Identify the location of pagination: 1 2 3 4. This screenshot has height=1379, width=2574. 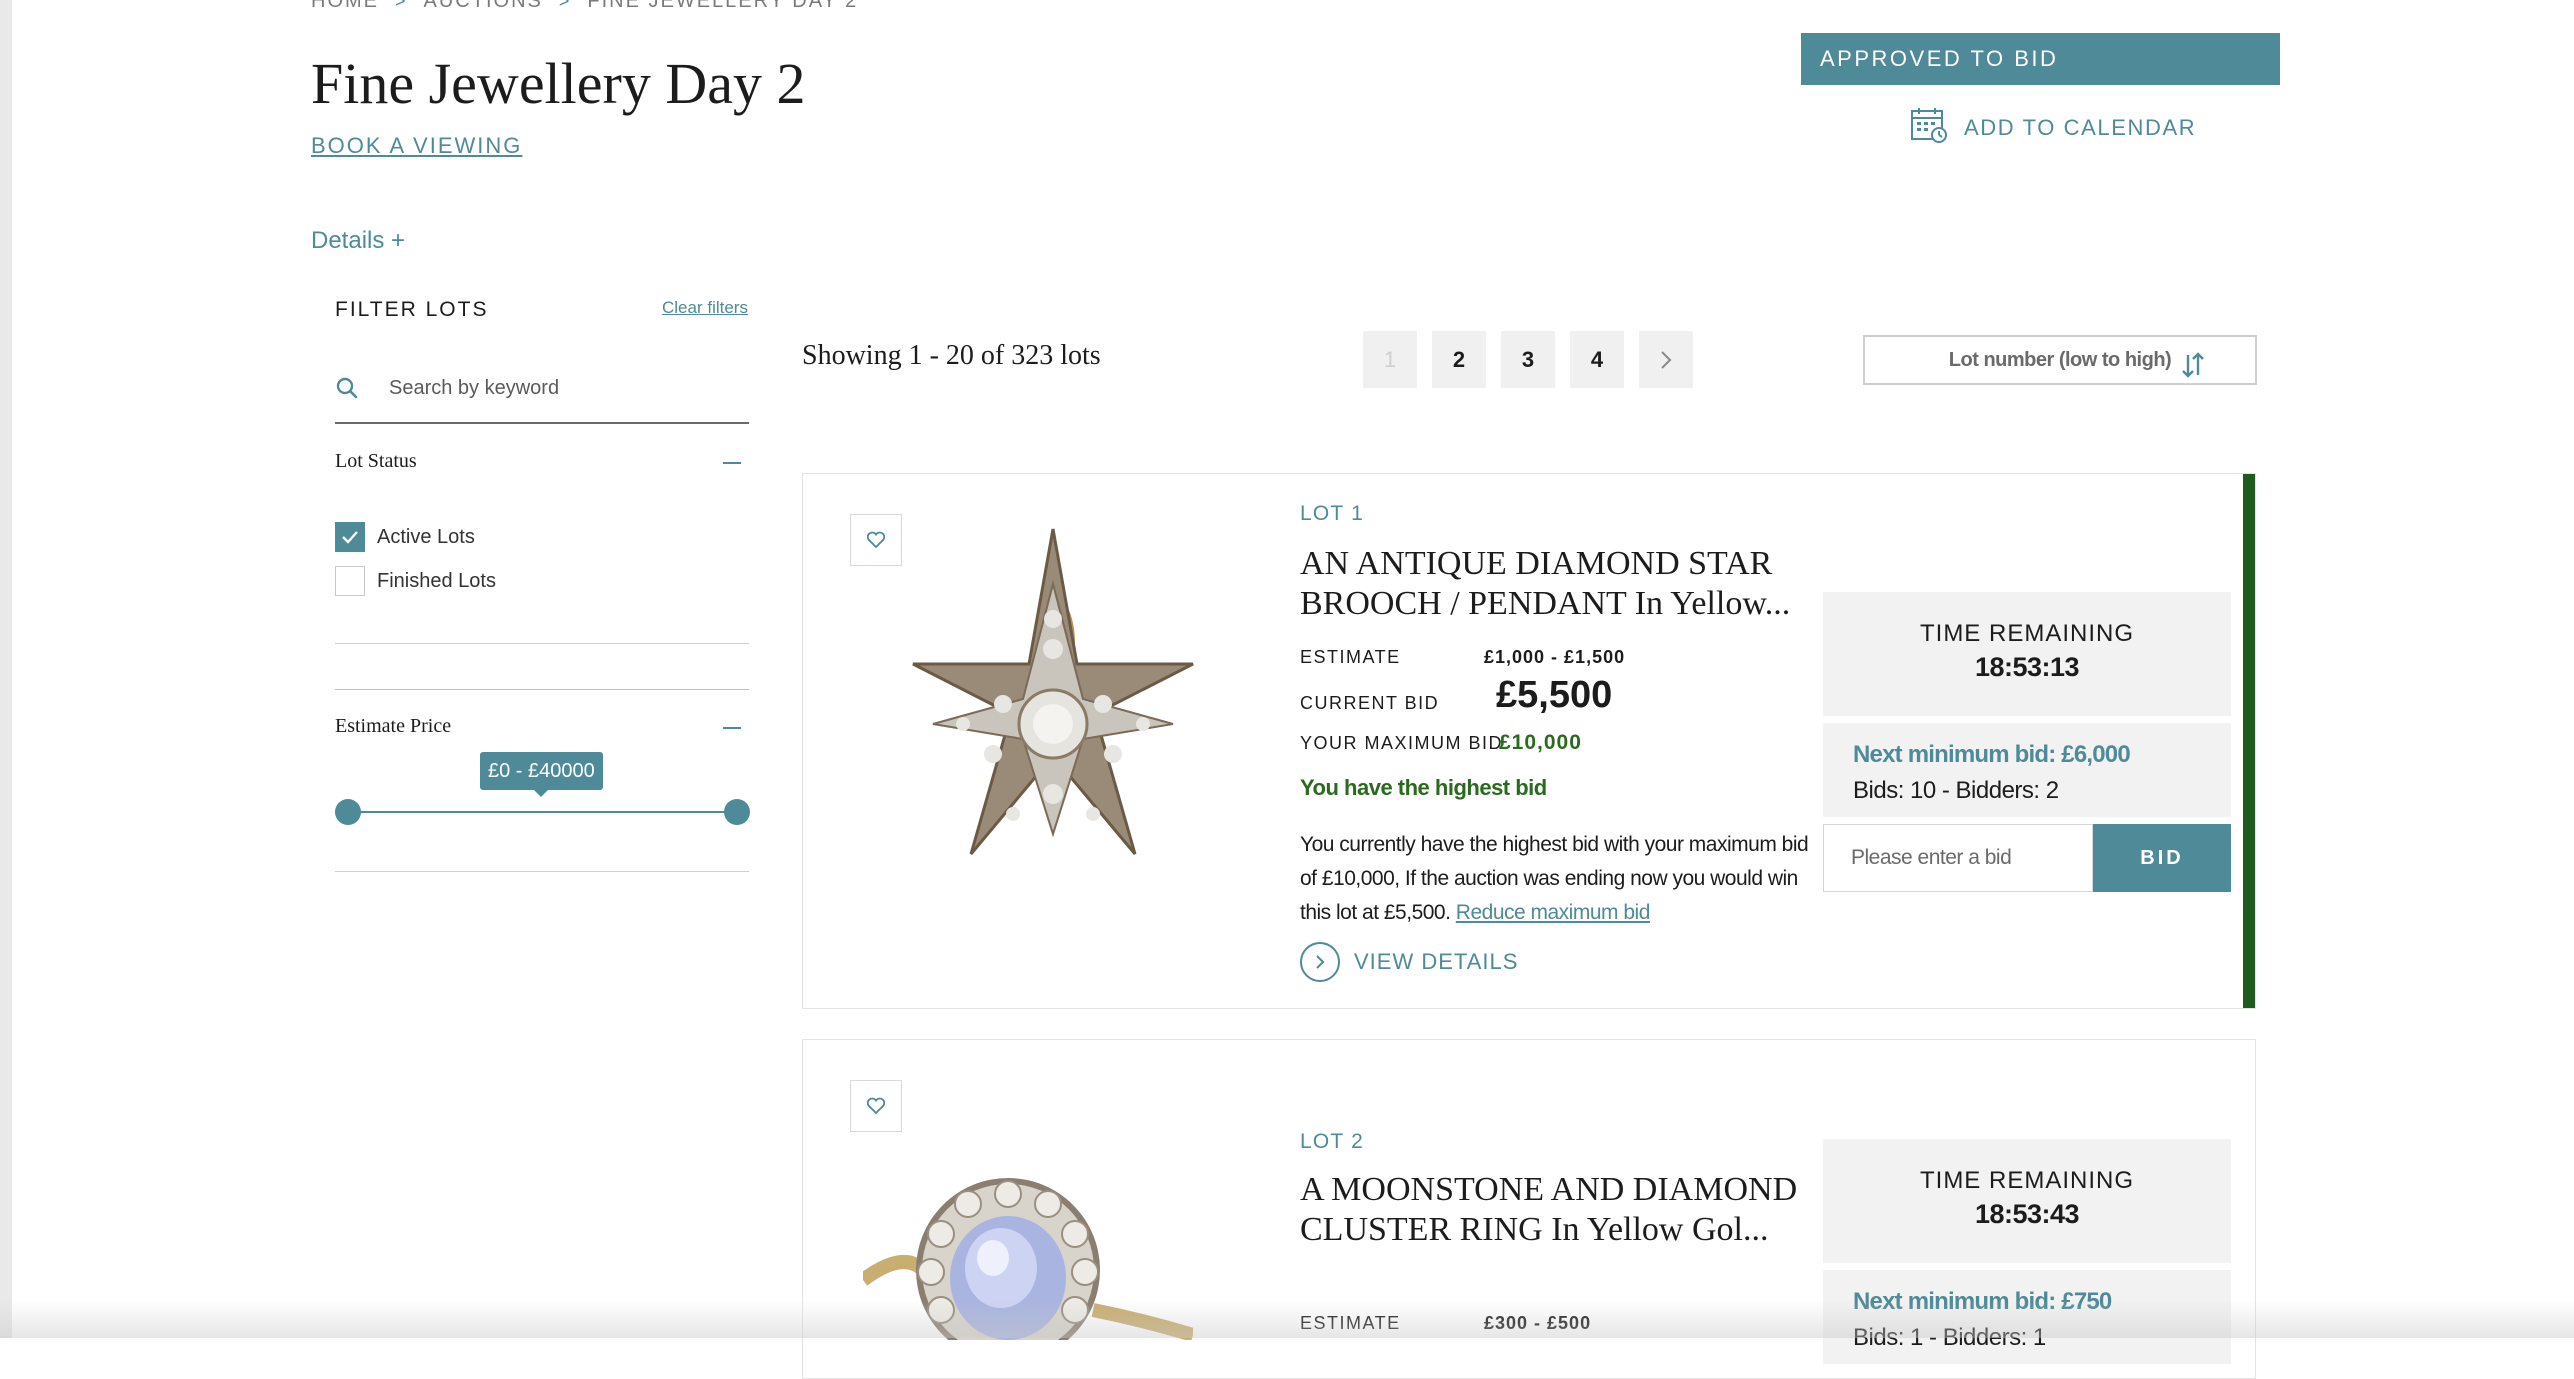
(1528, 359).